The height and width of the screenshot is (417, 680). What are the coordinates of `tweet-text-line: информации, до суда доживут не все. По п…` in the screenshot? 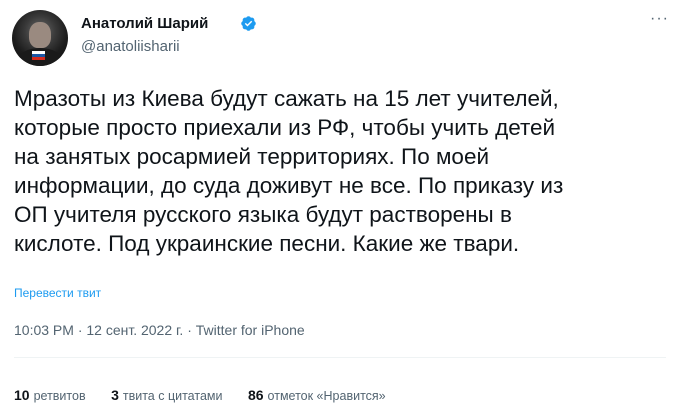 It's located at (289, 185).